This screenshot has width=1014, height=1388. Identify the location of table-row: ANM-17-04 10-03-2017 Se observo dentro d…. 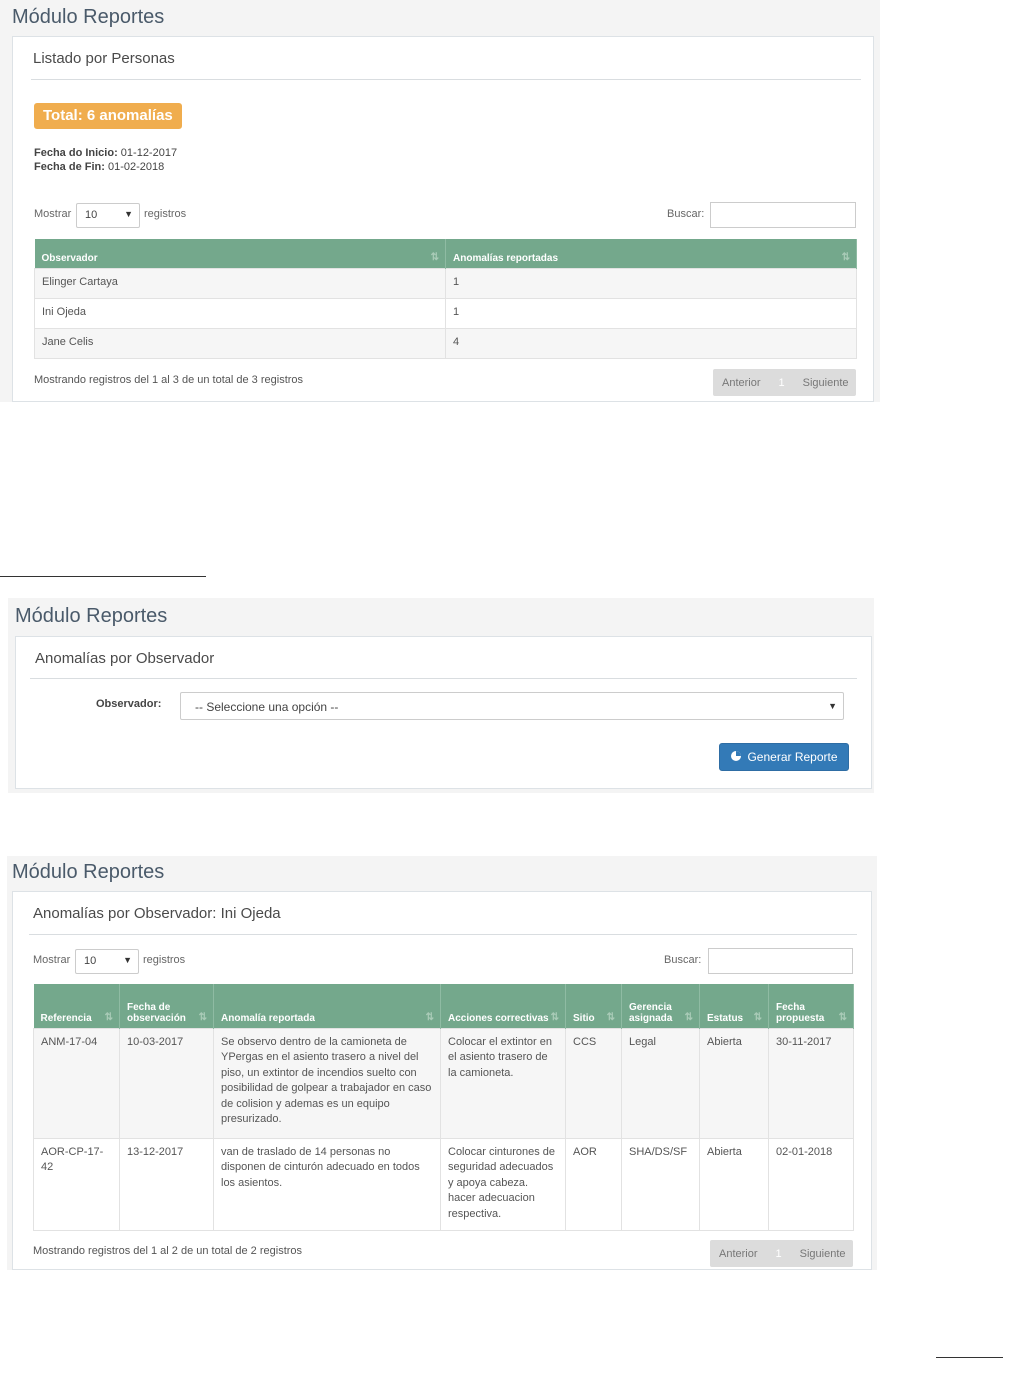
(443, 1083).